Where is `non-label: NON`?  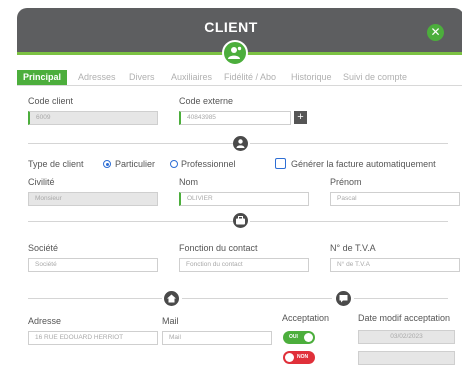 non-label: NON is located at coordinates (303, 357).